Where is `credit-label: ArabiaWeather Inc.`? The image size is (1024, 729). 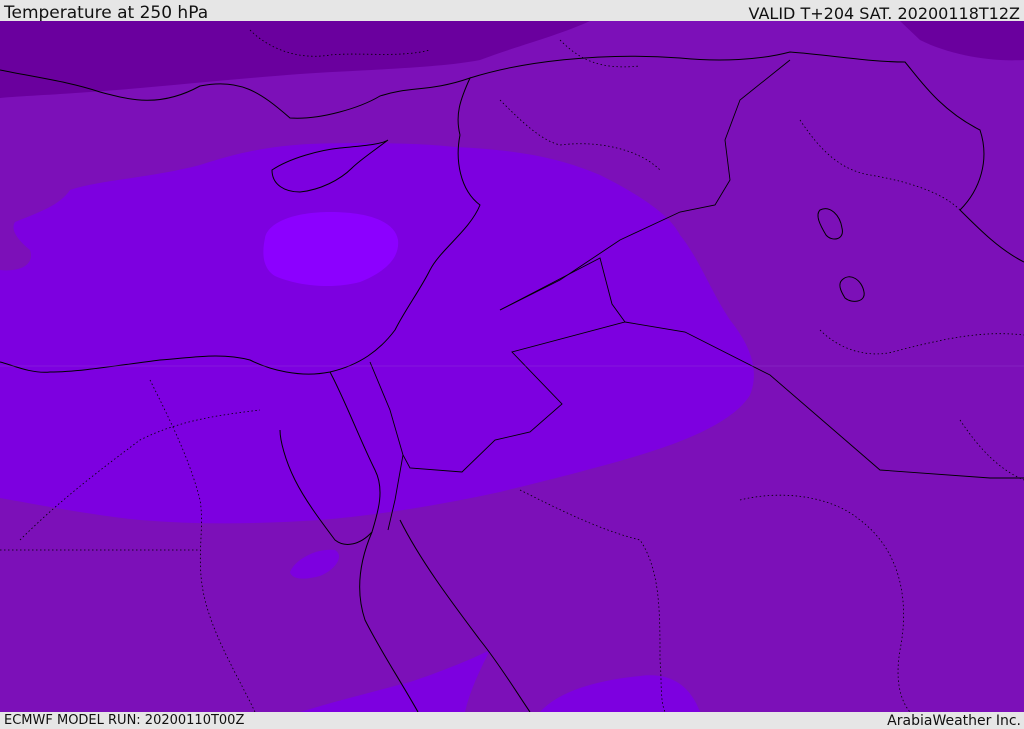 credit-label: ArabiaWeather Inc. is located at coordinates (954, 721).